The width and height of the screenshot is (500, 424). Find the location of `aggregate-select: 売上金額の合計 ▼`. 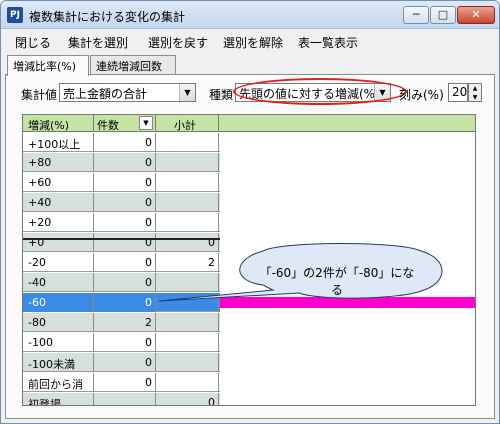

aggregate-select: 売上金額の合計 ▼ is located at coordinates (127, 92).